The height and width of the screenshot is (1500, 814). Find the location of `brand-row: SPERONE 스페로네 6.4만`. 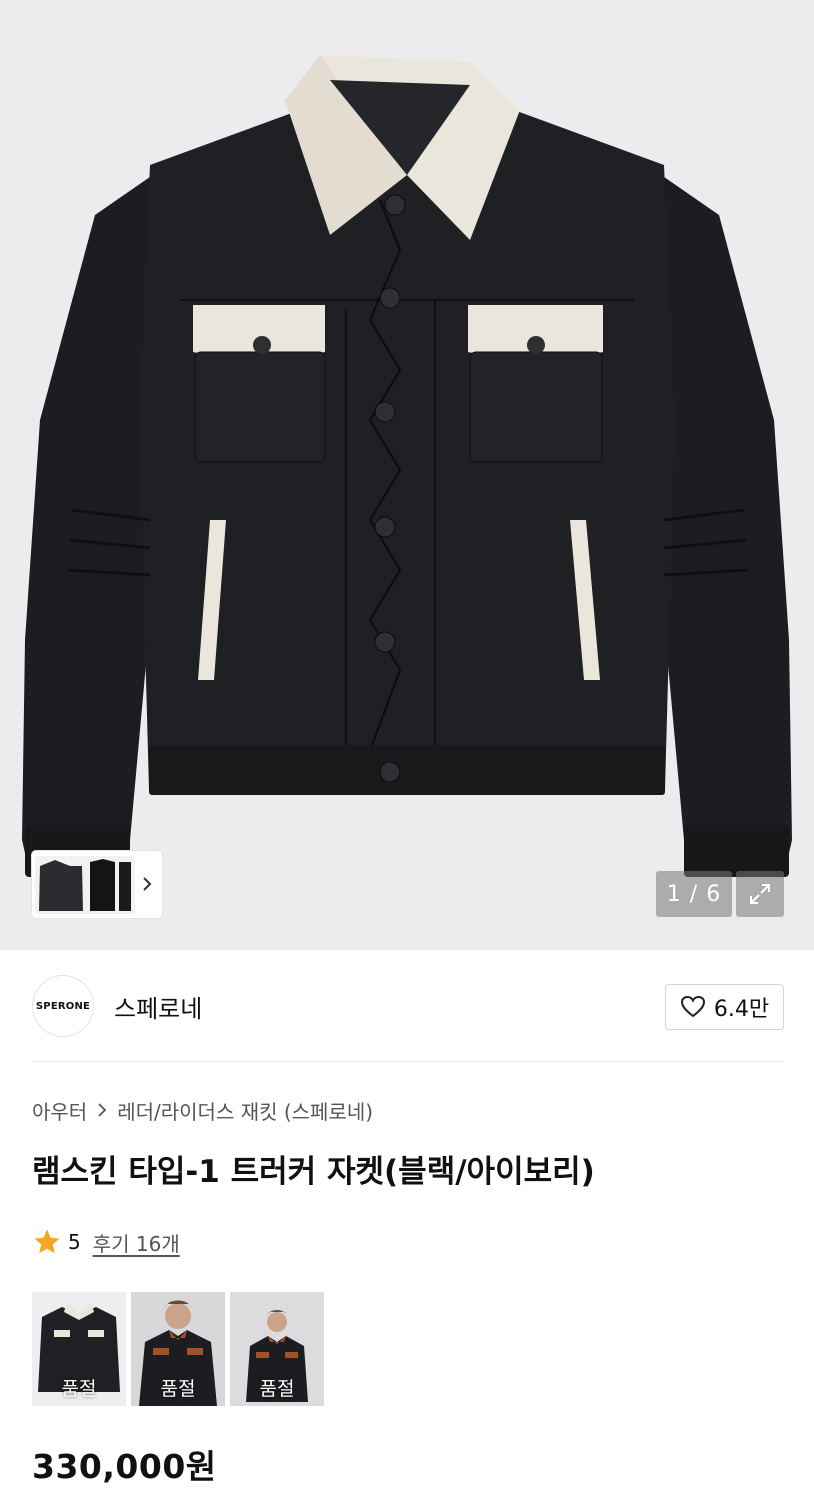

brand-row: SPERONE 스페로네 6.4만 is located at coordinates (408, 1006).